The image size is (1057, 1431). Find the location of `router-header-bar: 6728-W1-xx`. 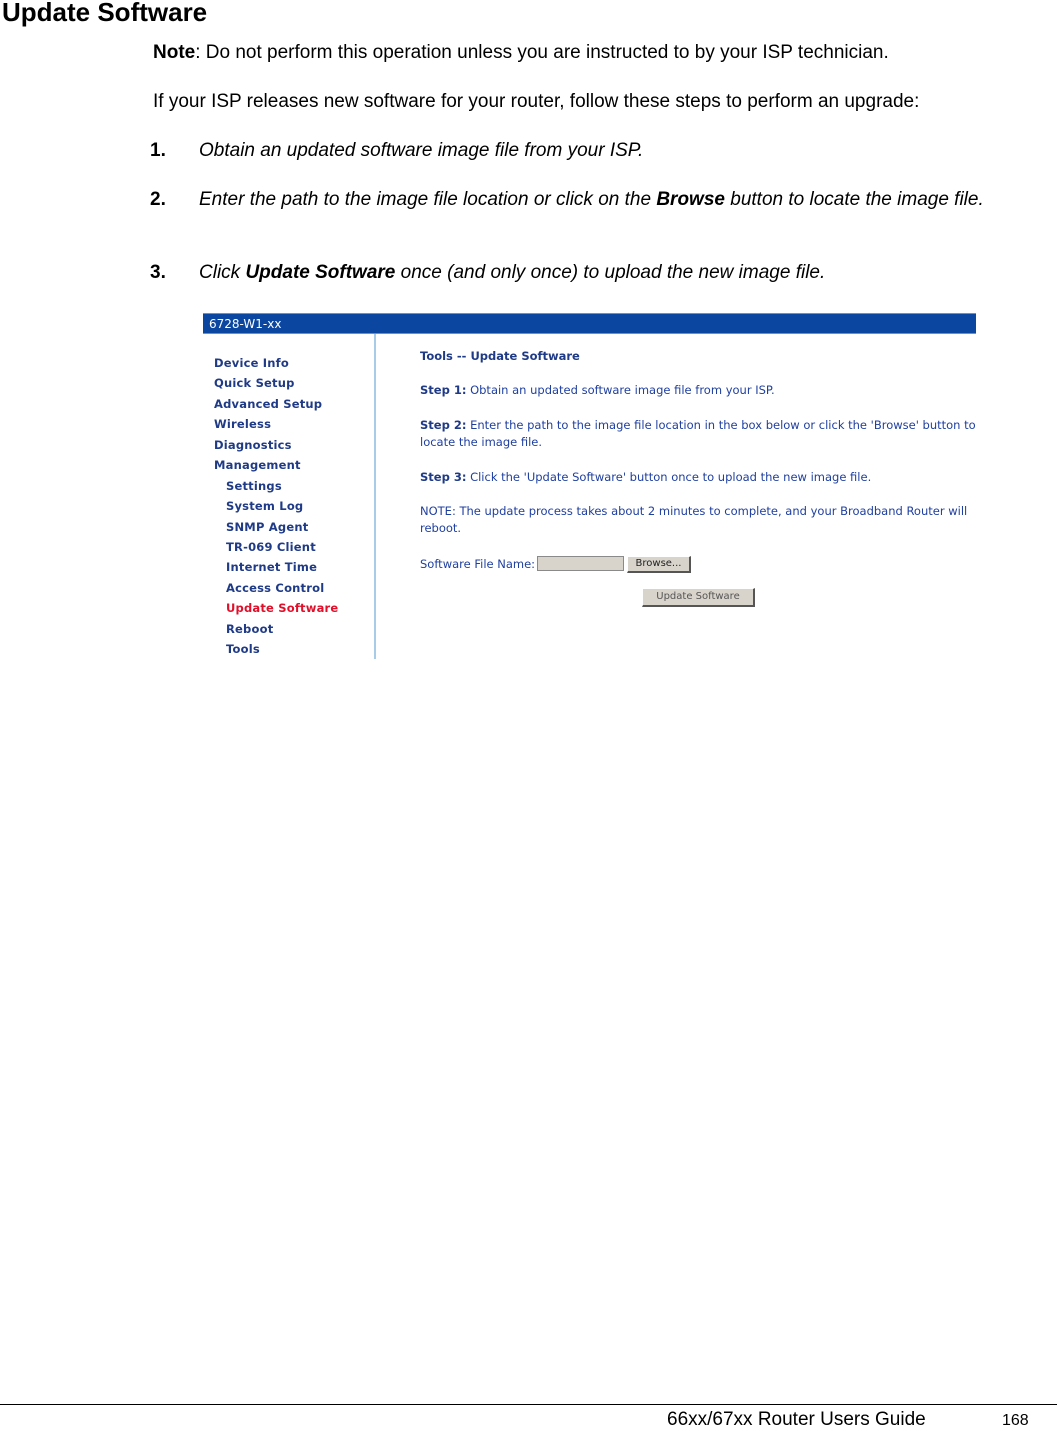

router-header-bar: 6728-W1-xx is located at coordinates (589, 323).